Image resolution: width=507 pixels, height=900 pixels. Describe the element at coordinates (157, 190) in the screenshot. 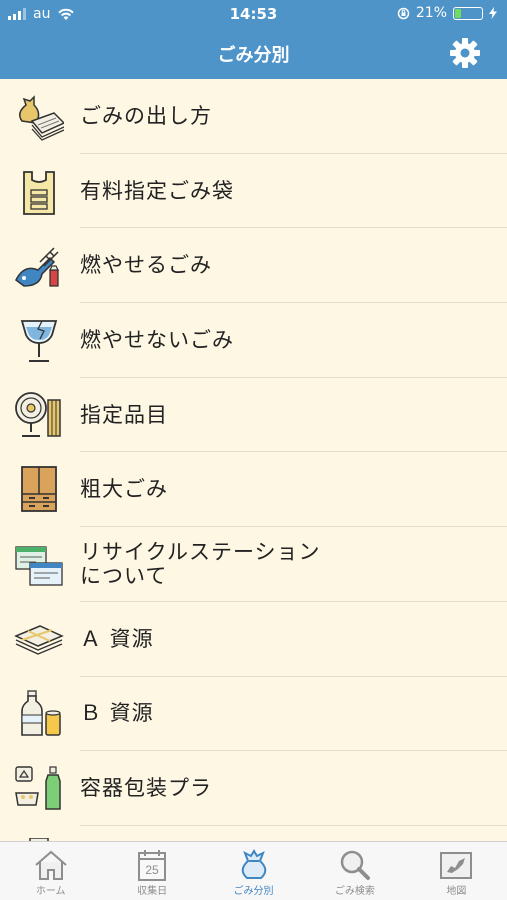

I see `list-item-label: 有料指定ごみ袋` at that location.